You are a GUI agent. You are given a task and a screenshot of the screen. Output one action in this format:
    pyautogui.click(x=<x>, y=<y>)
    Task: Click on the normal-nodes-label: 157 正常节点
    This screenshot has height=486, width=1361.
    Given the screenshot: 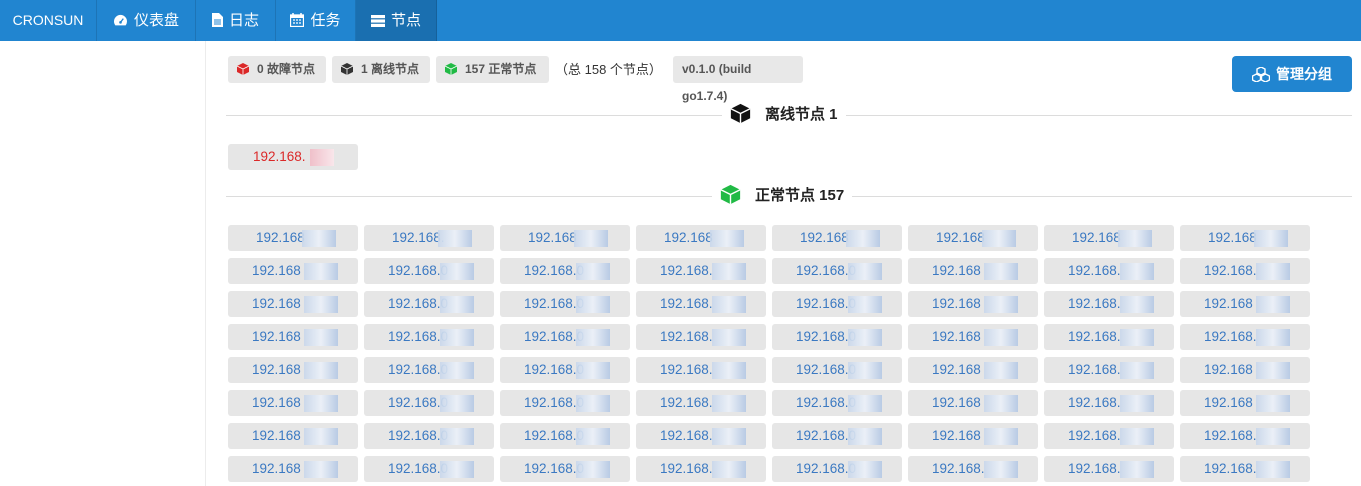 What is the action you would take?
    pyautogui.click(x=492, y=69)
    